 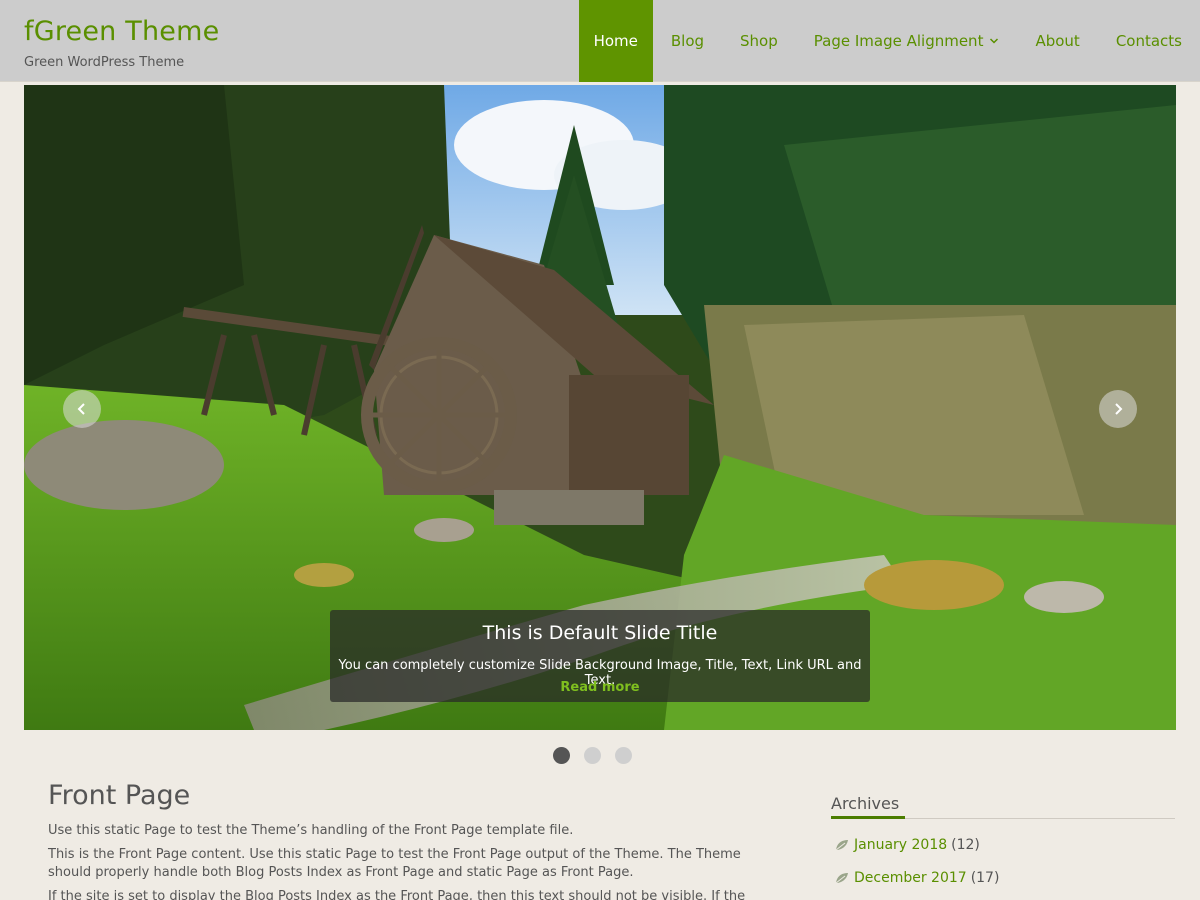 What do you see at coordinates (994, 41) in the screenshot?
I see `chevron-down-icon` at bounding box center [994, 41].